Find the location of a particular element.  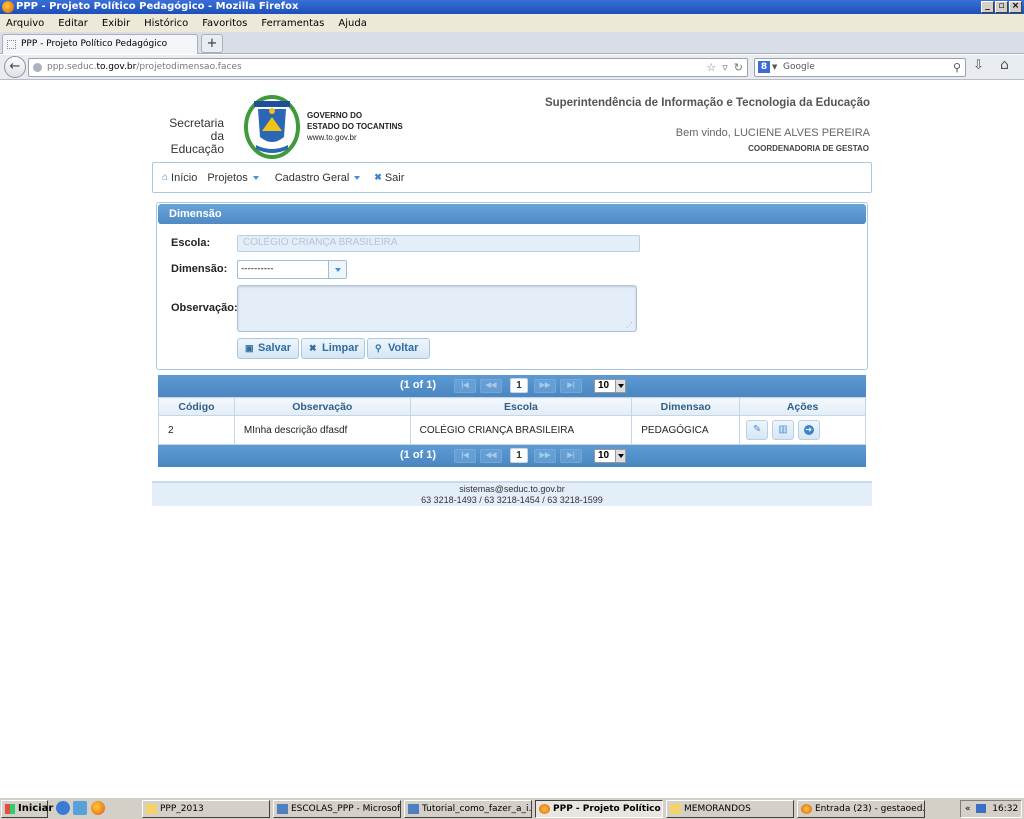

limpar-button: ✖ Limpar is located at coordinates (333, 348).